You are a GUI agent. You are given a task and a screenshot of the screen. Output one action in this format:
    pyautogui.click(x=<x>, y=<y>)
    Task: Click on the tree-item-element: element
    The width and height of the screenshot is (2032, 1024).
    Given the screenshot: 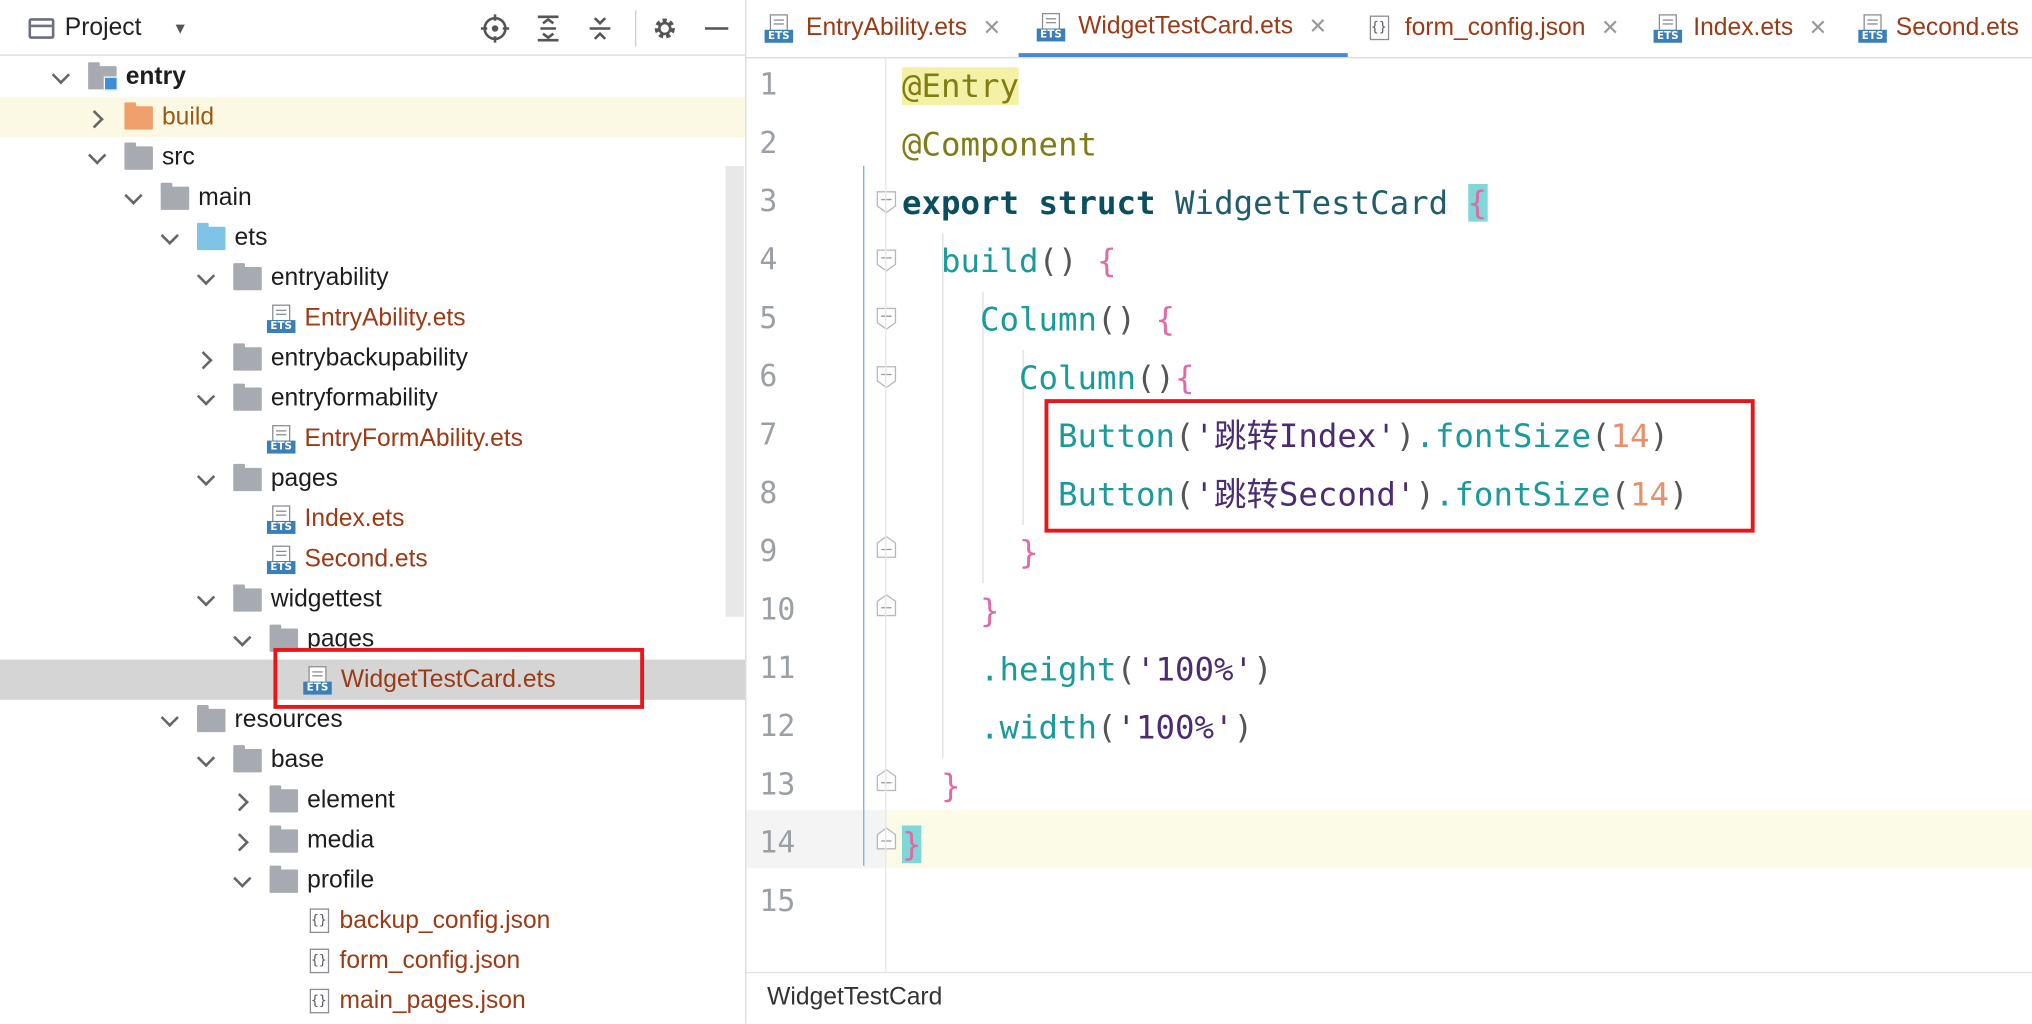 What is the action you would take?
    pyautogui.click(x=372, y=800)
    